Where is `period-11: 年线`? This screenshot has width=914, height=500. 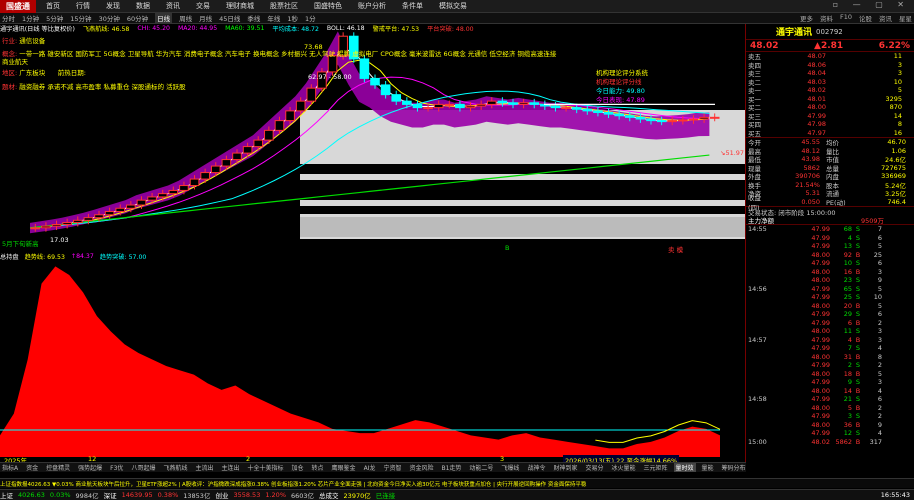
period-11: 年线 is located at coordinates (273, 18).